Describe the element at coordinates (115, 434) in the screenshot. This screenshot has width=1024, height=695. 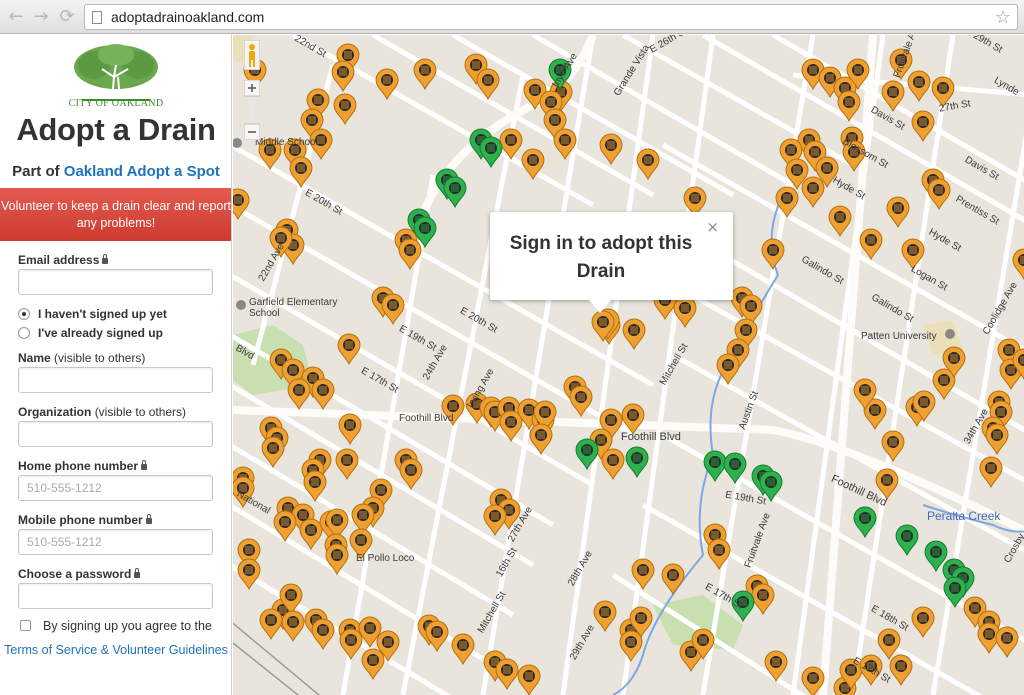
I see `organization-field` at that location.